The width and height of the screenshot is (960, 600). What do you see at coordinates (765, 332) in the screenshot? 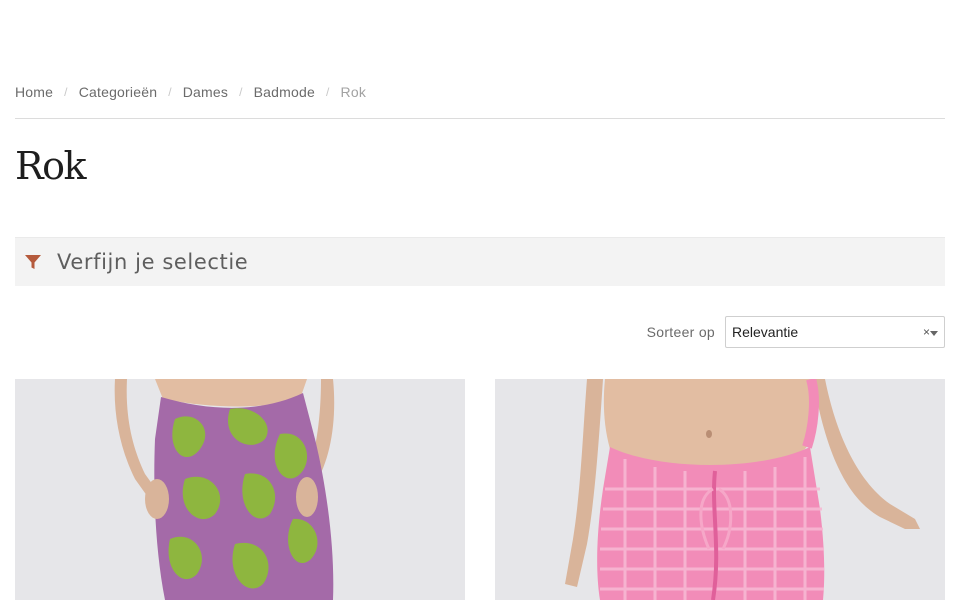
I see `sort-selected-value: Relevantie` at bounding box center [765, 332].